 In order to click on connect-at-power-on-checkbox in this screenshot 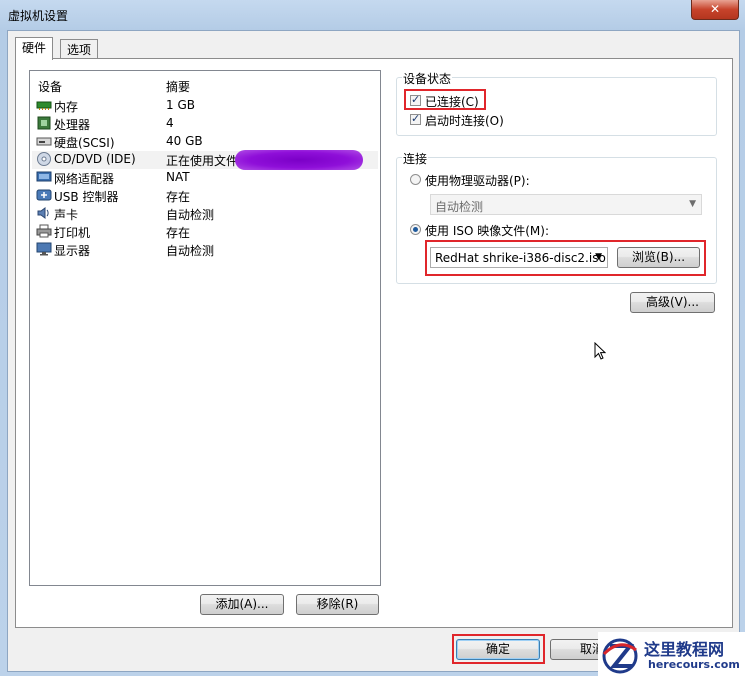, I will do `click(415, 118)`.